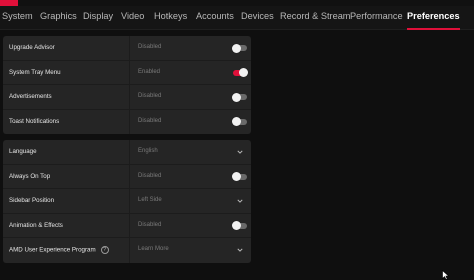 The width and height of the screenshot is (474, 280). Describe the element at coordinates (433, 29) in the screenshot. I see `active-tab-indicator` at that location.